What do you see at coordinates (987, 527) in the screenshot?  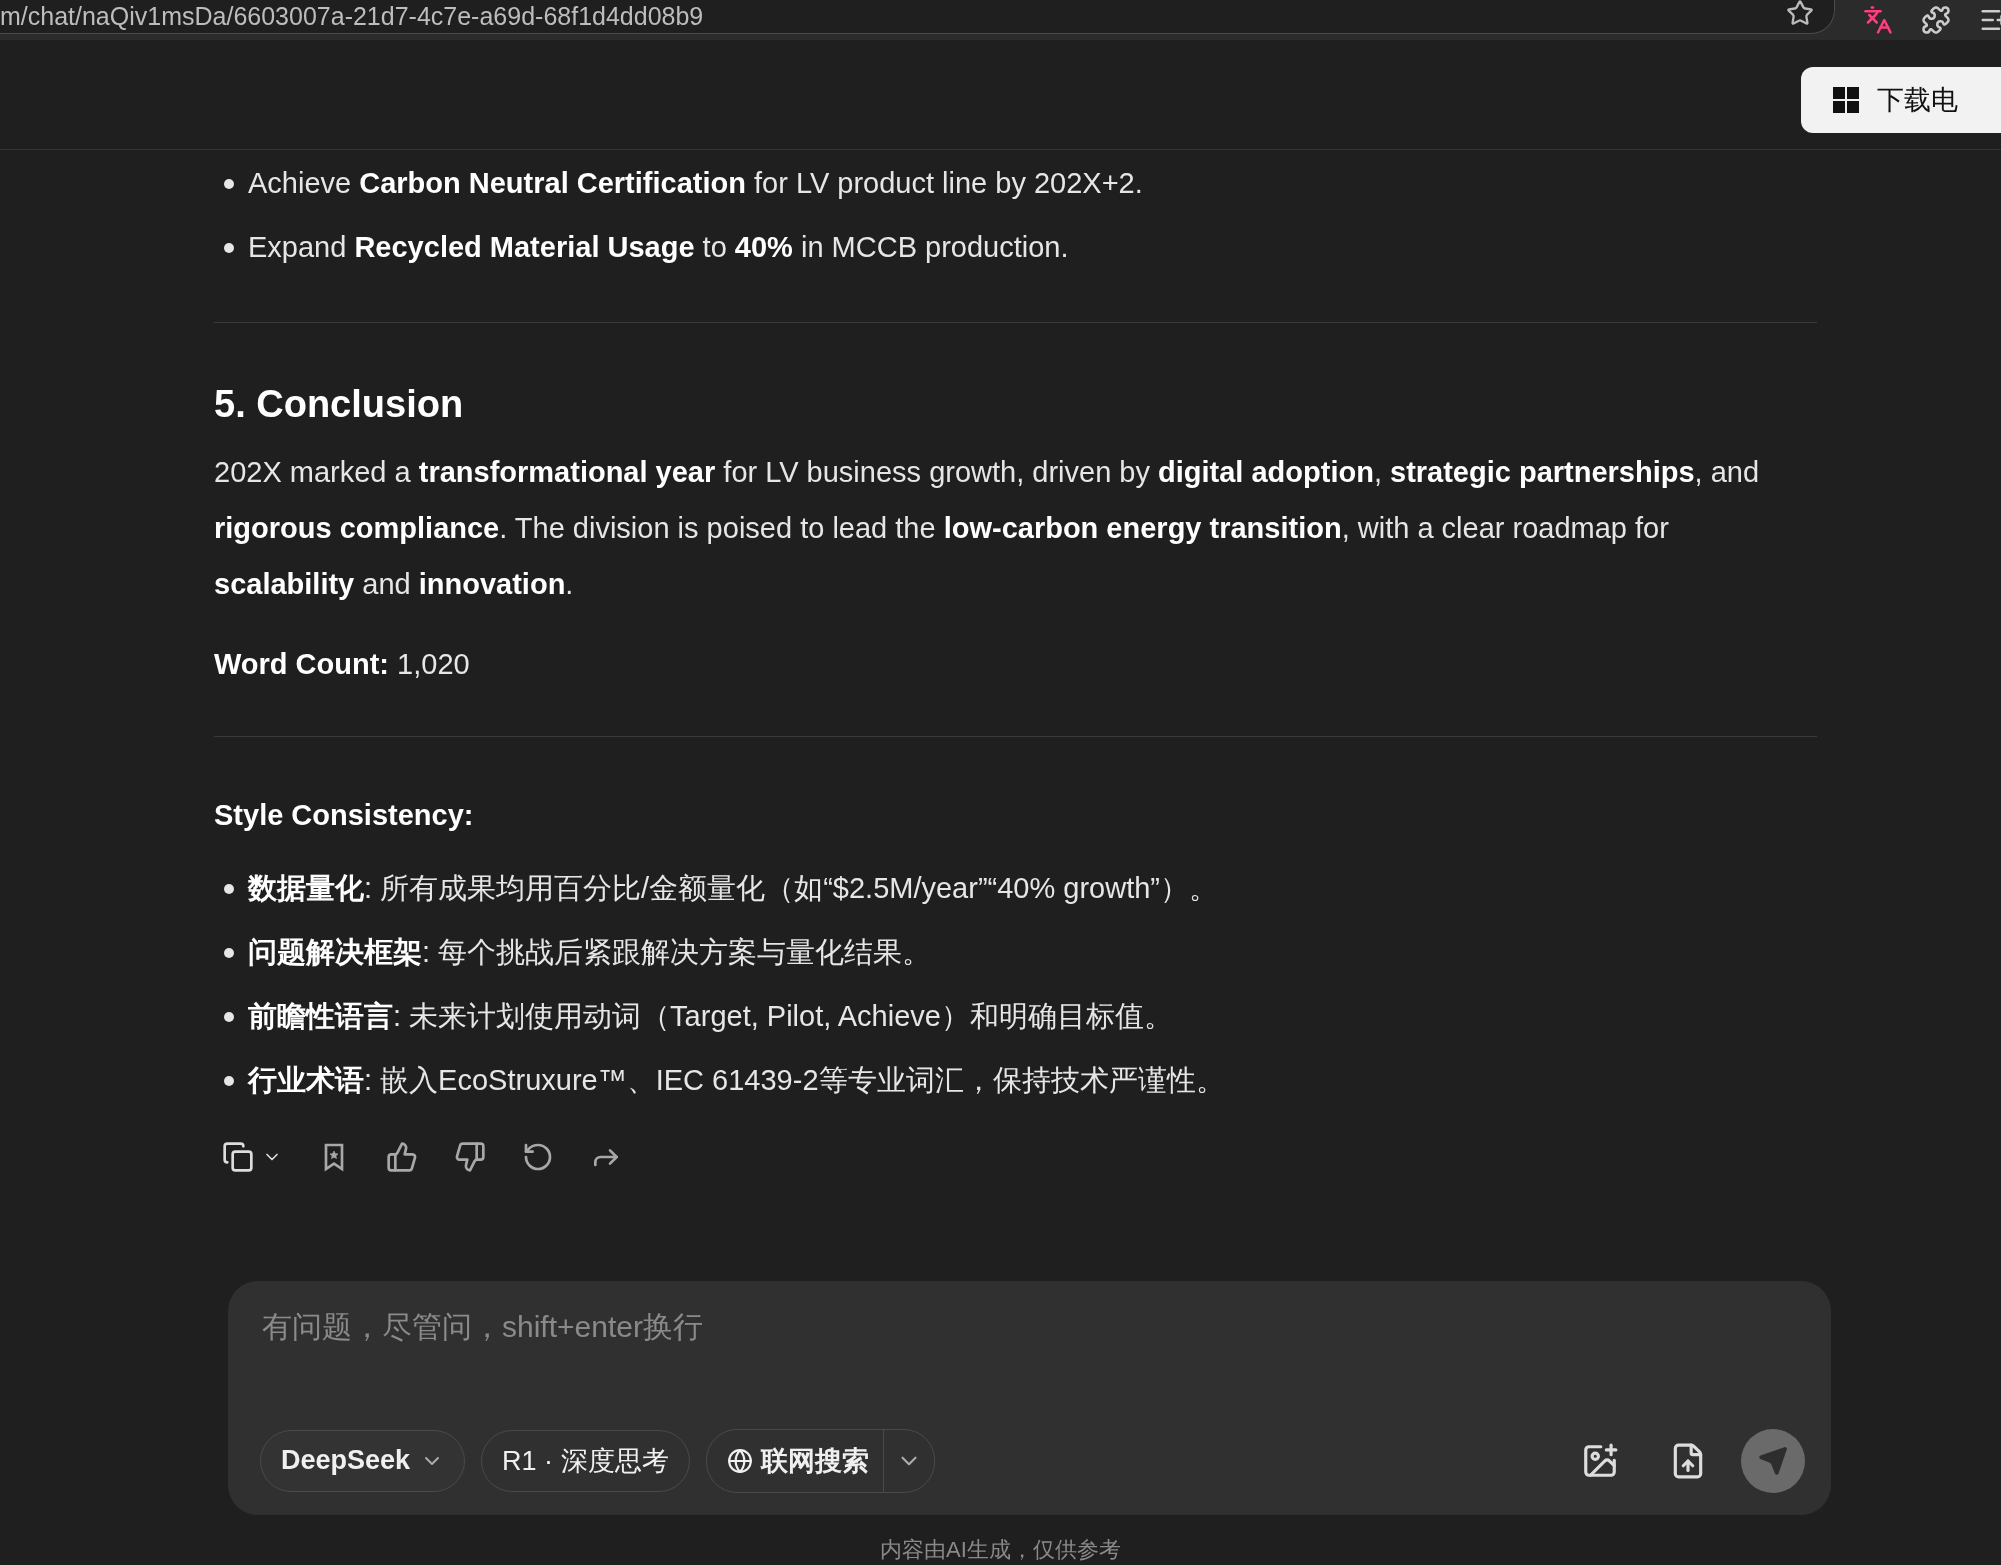 I see `conclusion-paragraph: 202X marked a transformational year for LV business growth, driven by digital adoption, strategic partnerships, and rigorous compliance. The division is poised to lead the low-carbon energy transition, with a clear roadmap for scalability and innovation.` at bounding box center [987, 527].